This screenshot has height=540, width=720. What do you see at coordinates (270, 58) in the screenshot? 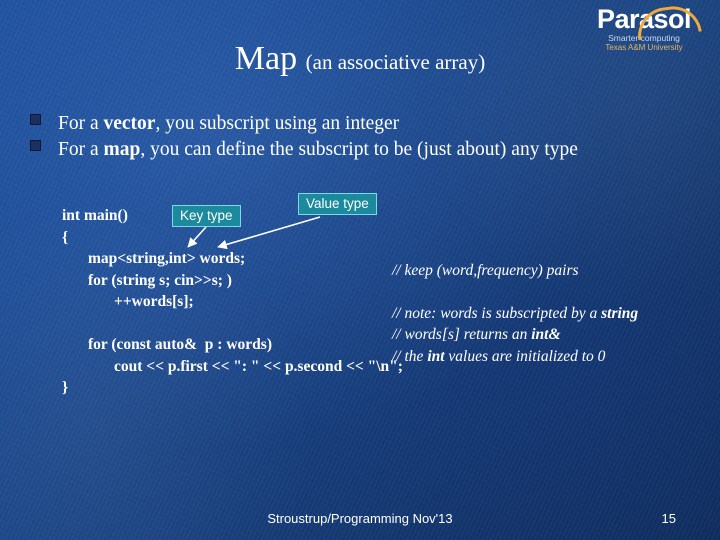
I see `page-title-main: Map` at bounding box center [270, 58].